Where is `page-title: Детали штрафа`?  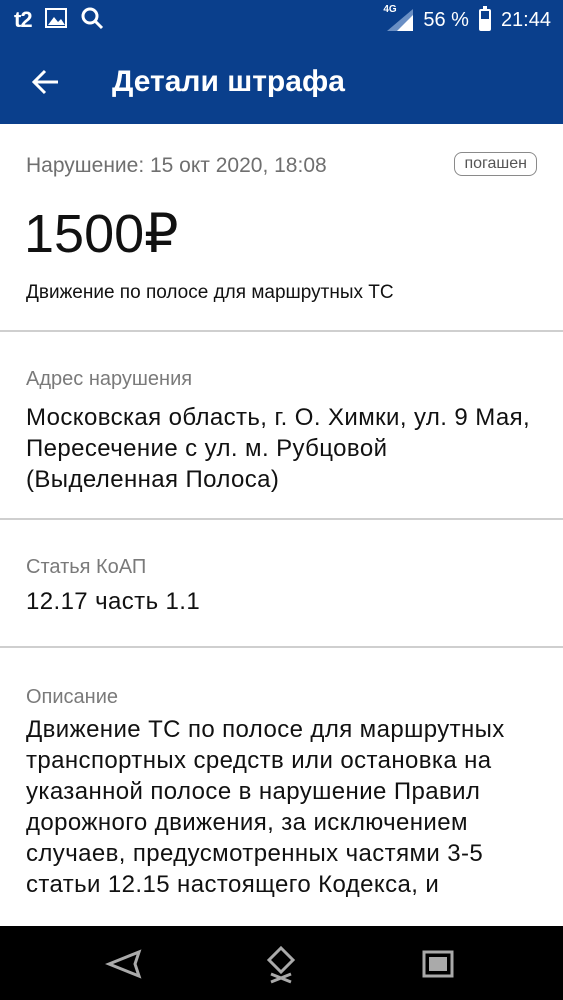
page-title: Детали штрафа is located at coordinates (228, 81).